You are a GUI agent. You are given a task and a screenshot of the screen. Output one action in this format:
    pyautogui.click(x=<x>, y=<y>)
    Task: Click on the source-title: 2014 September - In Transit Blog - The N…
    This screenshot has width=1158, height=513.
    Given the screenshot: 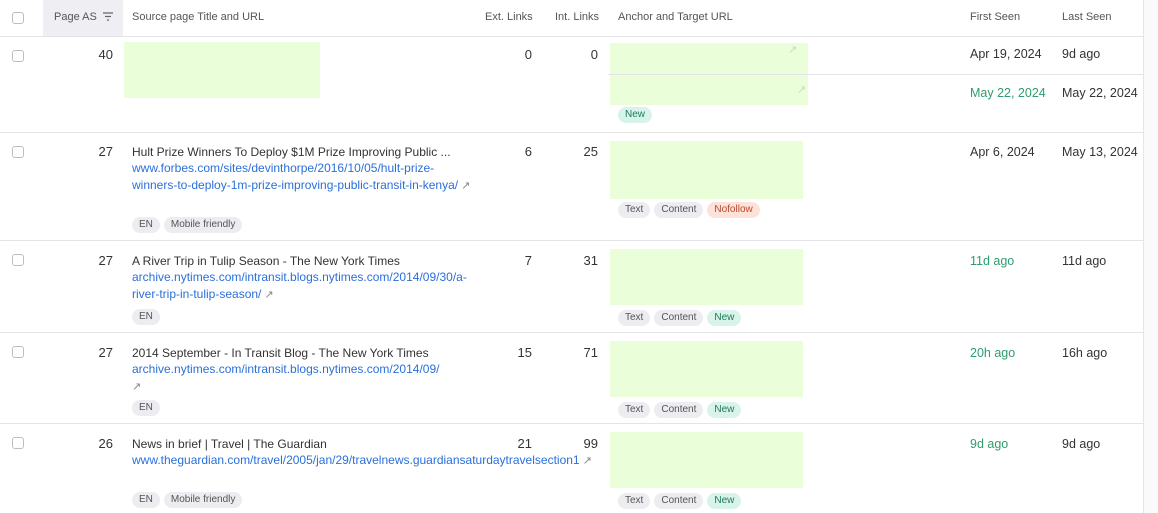 What is the action you would take?
    pyautogui.click(x=280, y=353)
    